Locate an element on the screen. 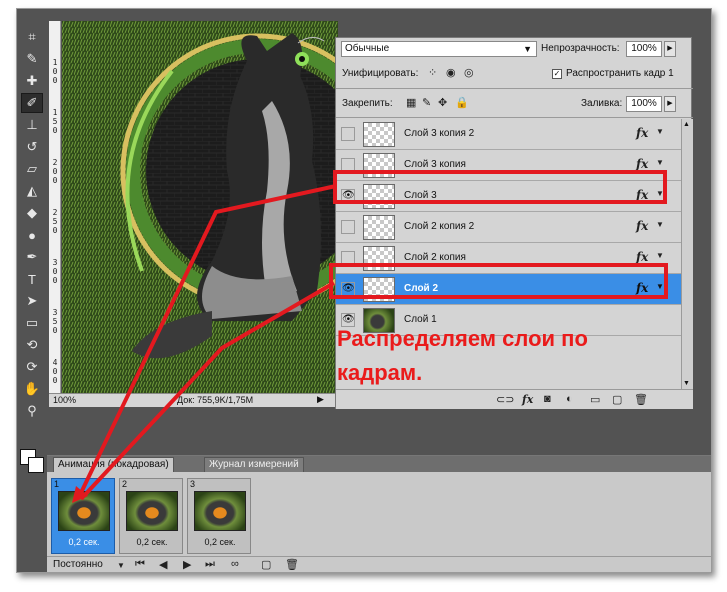 The image size is (727, 592). unify-position-icon: ⁘ is located at coordinates (432, 72).